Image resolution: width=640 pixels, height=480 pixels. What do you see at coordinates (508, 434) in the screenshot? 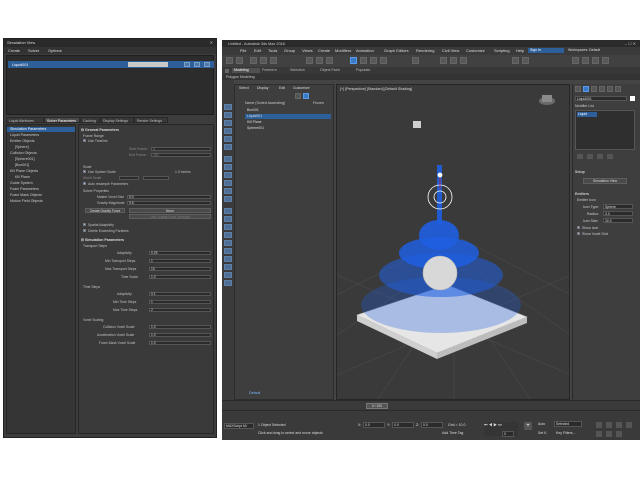
I see `current-frame-field: 0` at bounding box center [508, 434].